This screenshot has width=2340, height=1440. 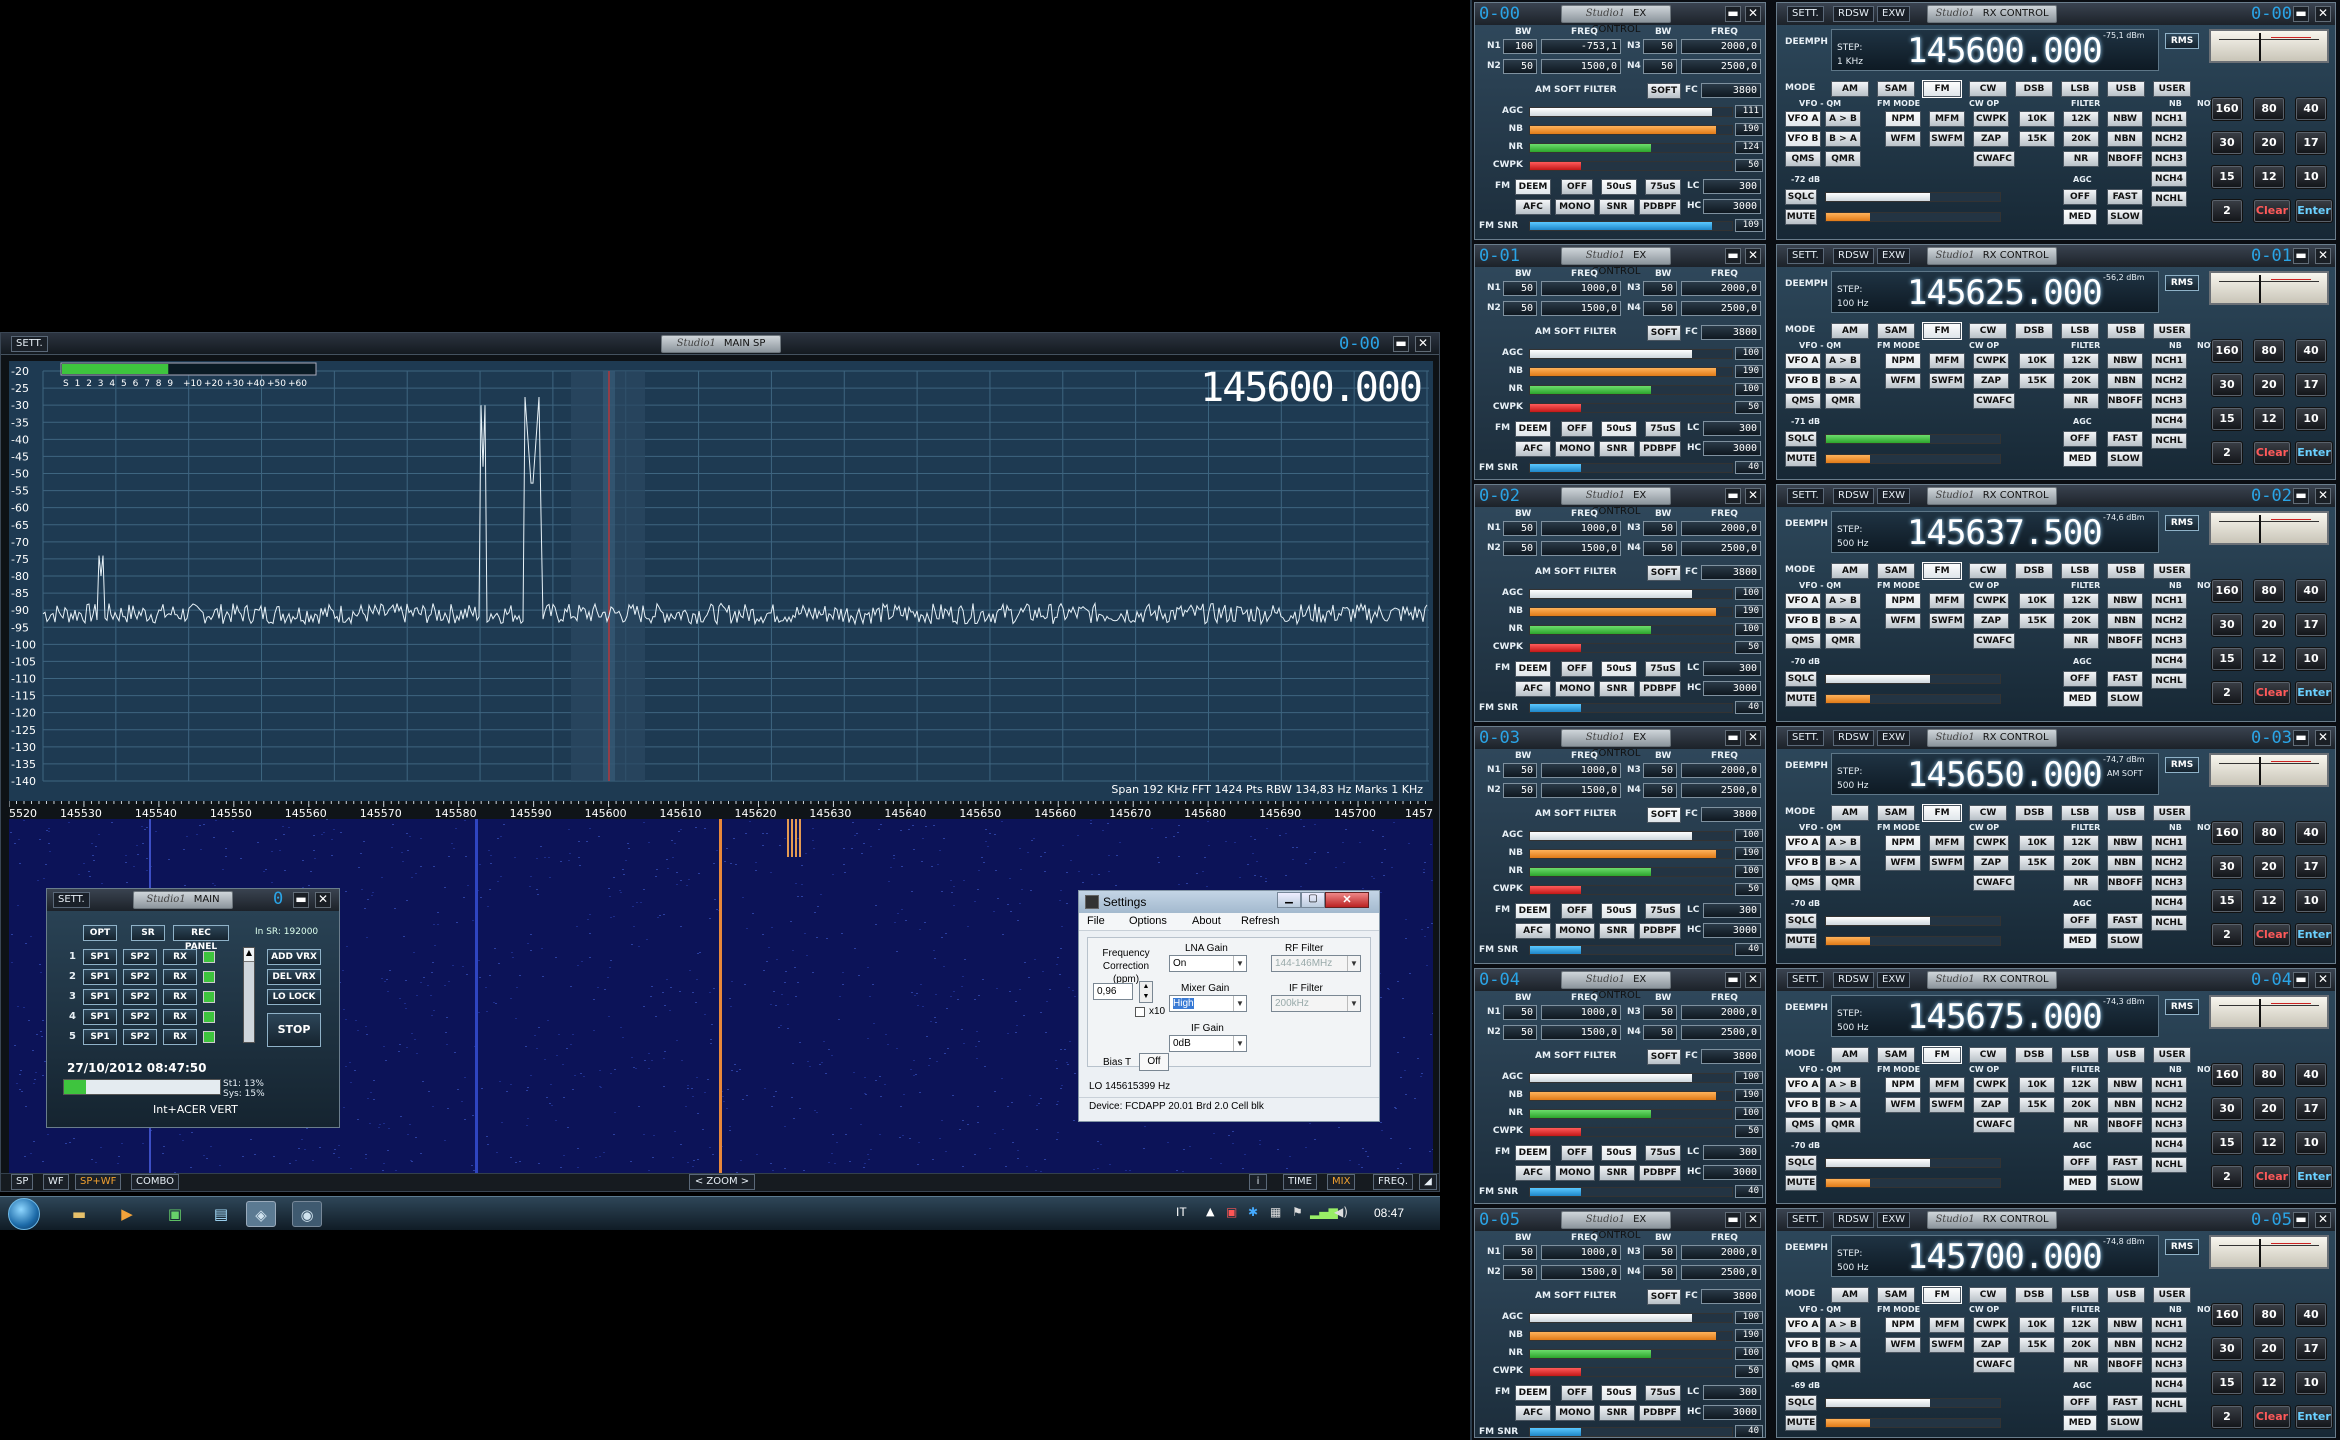 What do you see at coordinates (2272, 453) in the screenshot?
I see `keypad-clear: Clear` at bounding box center [2272, 453].